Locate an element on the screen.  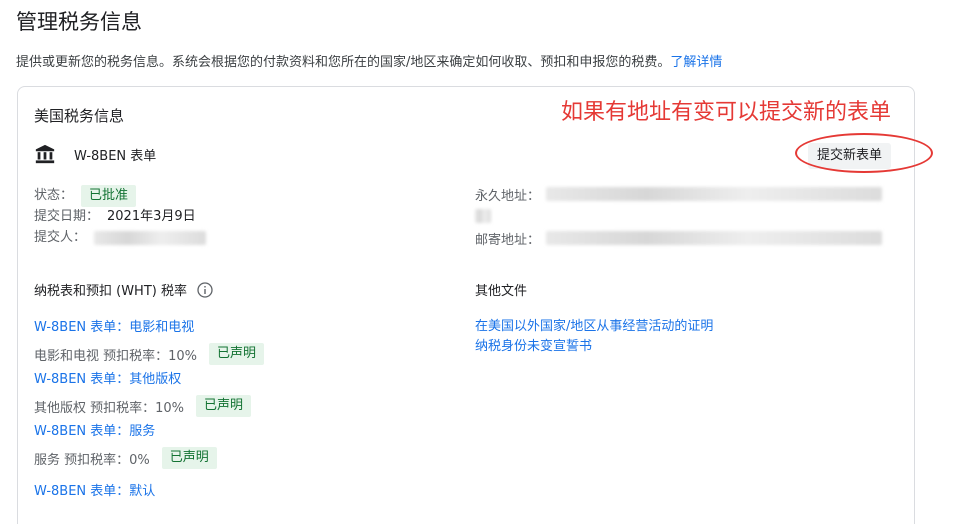
submitter-redacted is located at coordinates (150, 237).